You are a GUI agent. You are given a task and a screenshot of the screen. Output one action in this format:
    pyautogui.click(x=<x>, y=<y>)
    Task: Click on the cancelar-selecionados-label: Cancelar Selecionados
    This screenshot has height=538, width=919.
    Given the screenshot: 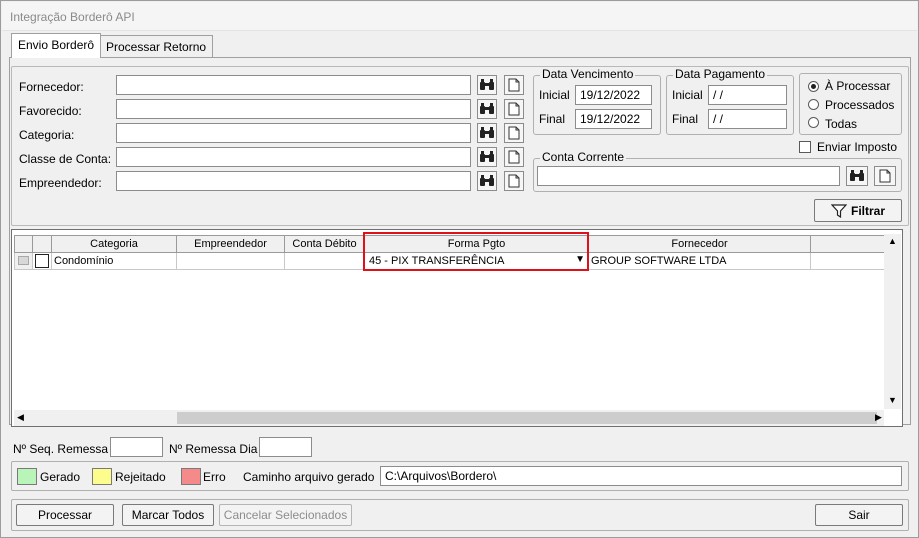 What is the action you would take?
    pyautogui.click(x=285, y=515)
    